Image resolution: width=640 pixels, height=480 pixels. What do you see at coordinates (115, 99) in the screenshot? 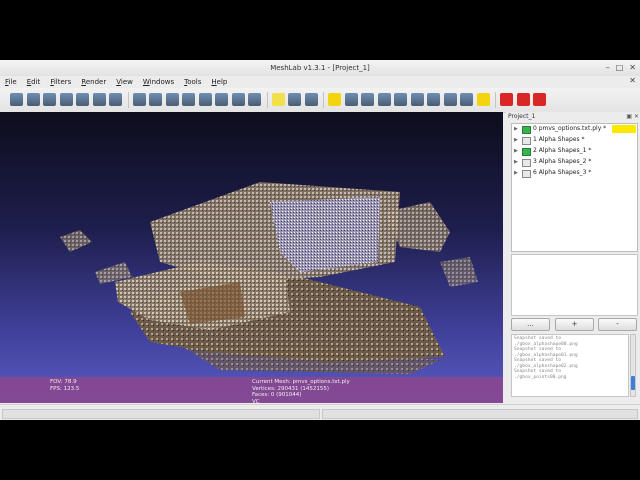
I see `layers-icon` at bounding box center [115, 99].